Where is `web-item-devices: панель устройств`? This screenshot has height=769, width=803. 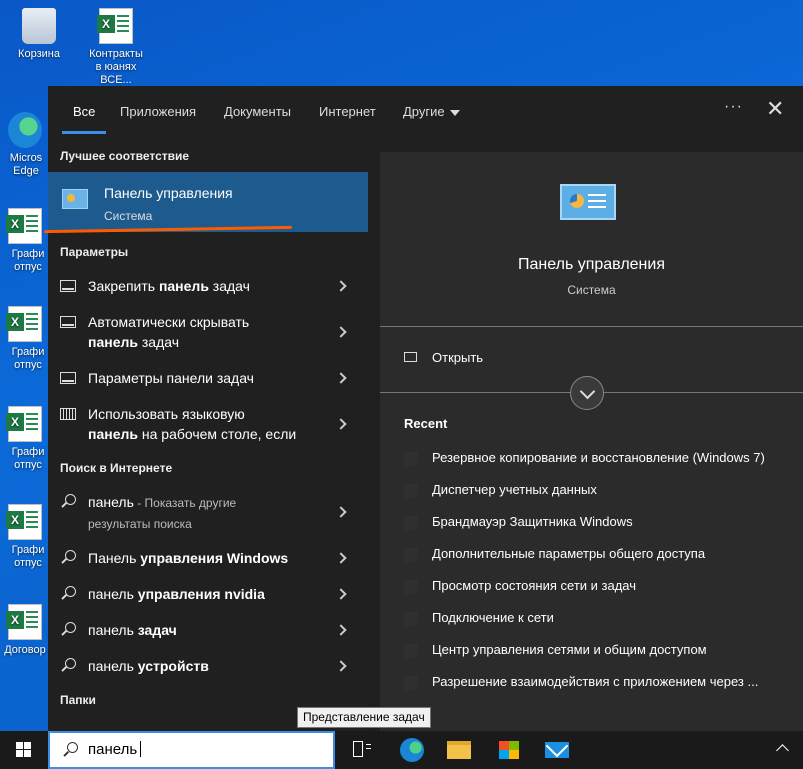
web-item-devices: панель устройств is located at coordinates (208, 666).